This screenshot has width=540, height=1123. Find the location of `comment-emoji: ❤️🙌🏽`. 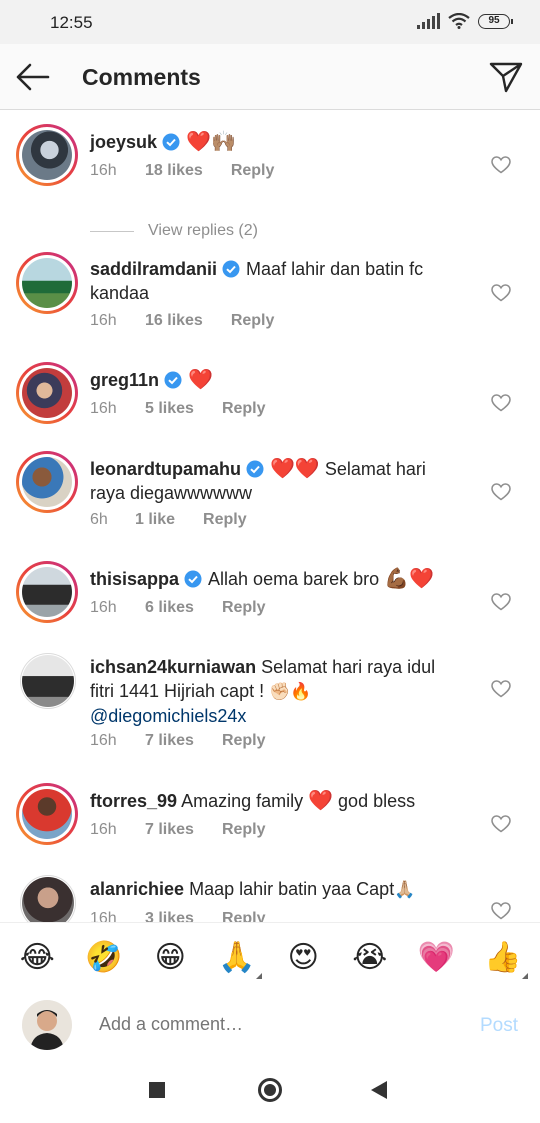

comment-emoji: ❤️🙌🏽 is located at coordinates (211, 141).